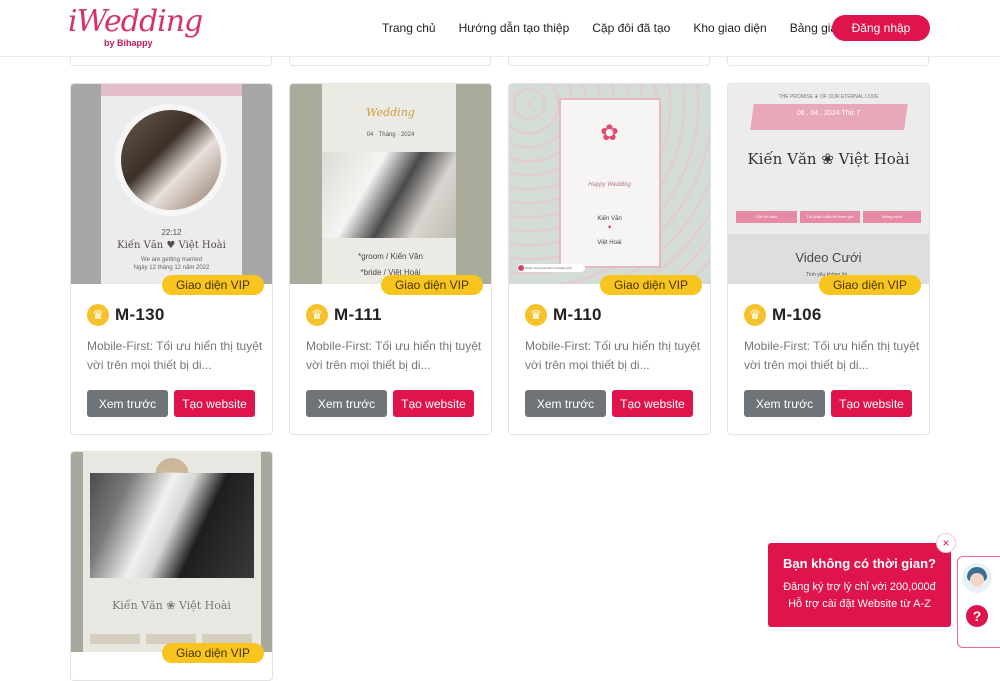 The height and width of the screenshot is (681, 1000). Describe the element at coordinates (171, 232) in the screenshot. I see `thumb-time: 22:12` at that location.